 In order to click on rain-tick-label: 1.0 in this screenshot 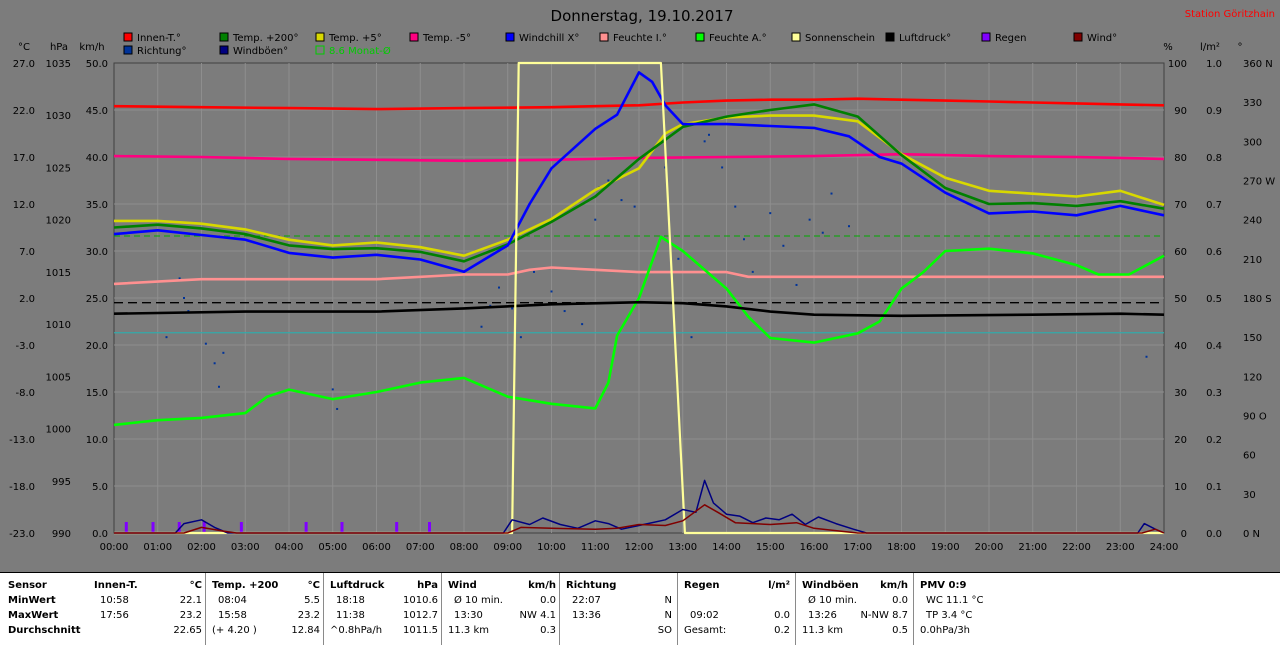, I will do `click(1214, 64)`.